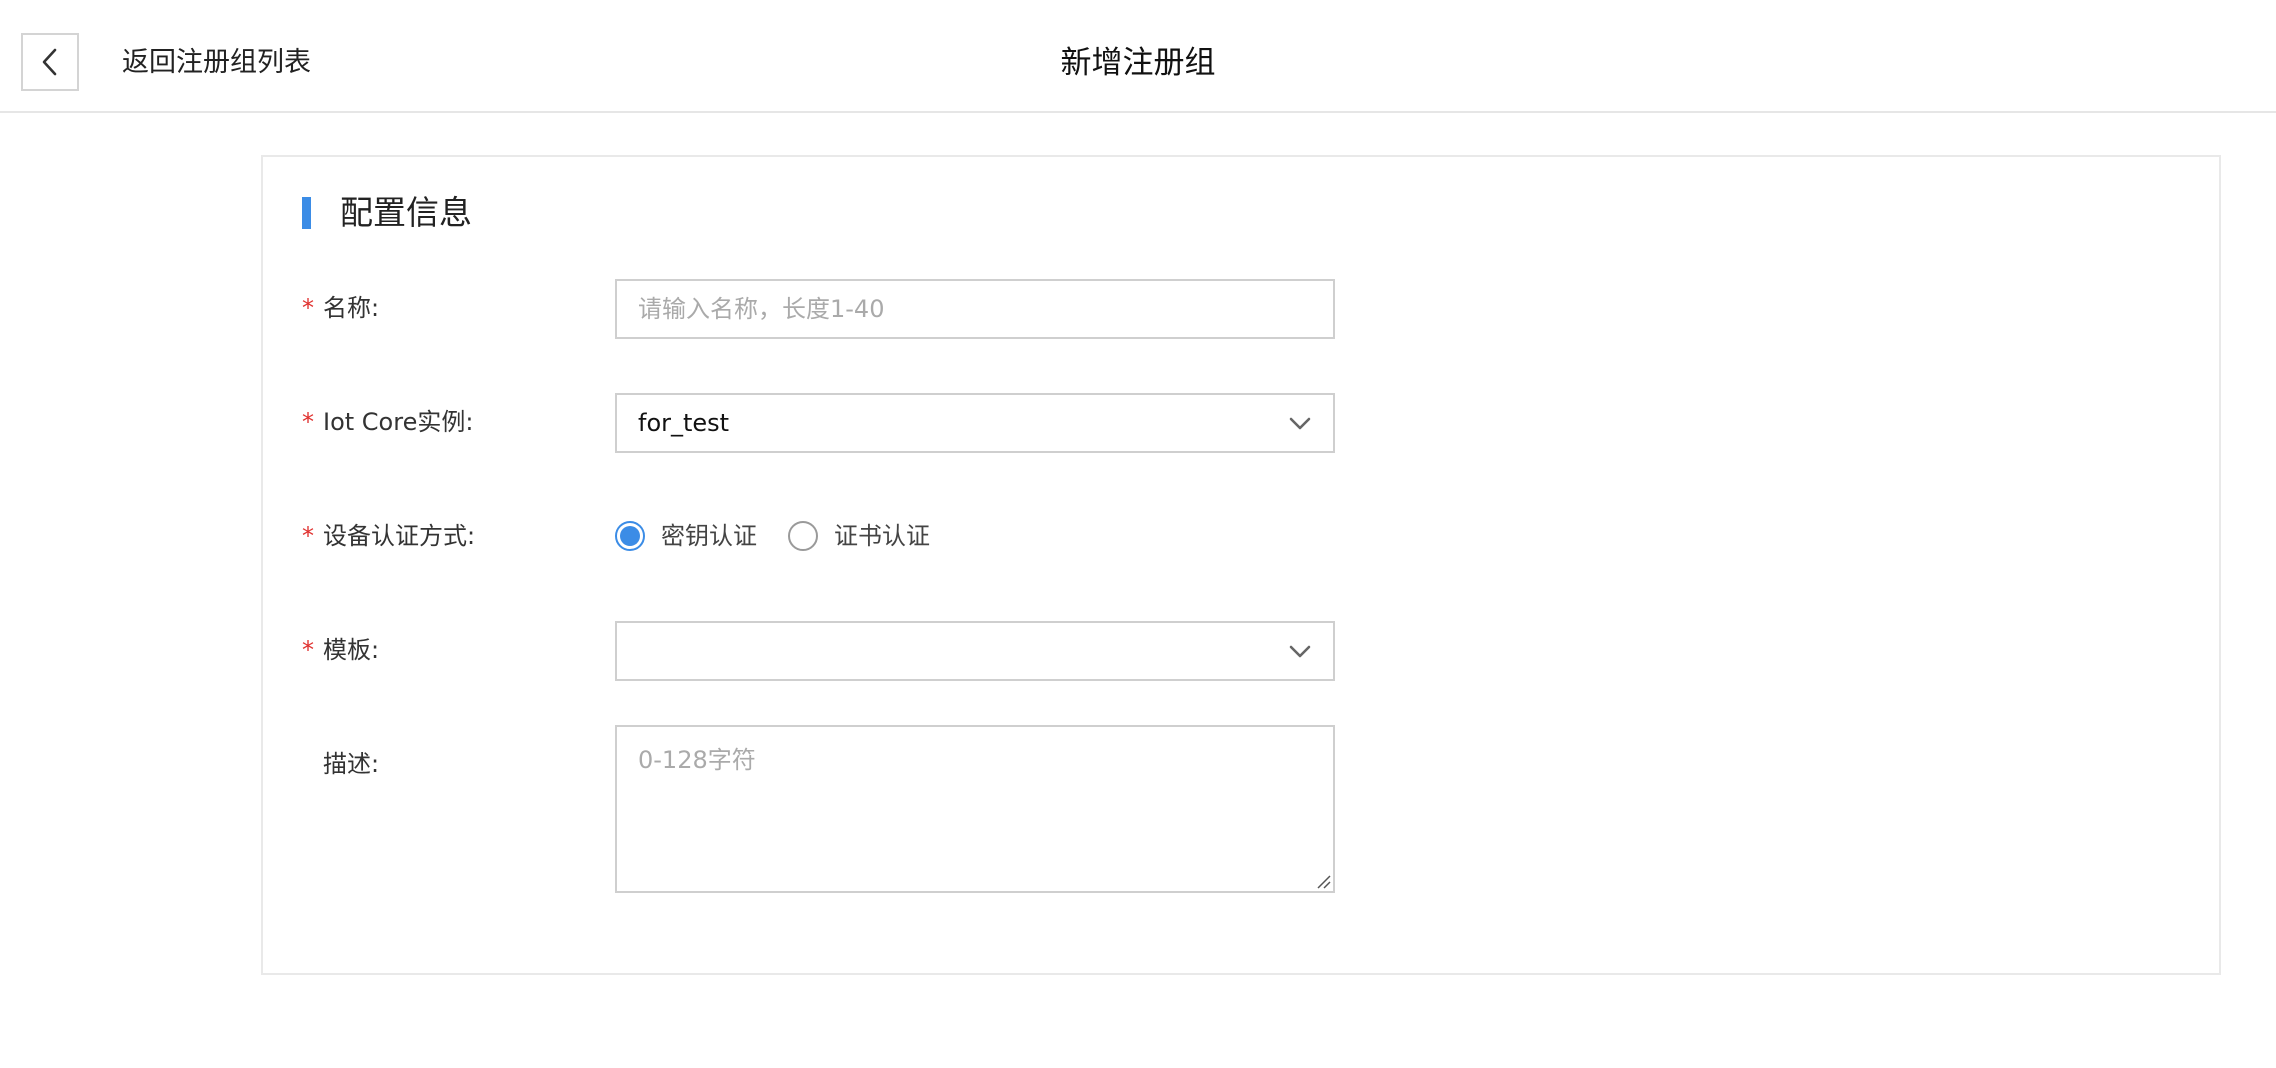 Image resolution: width=2276 pixels, height=1068 pixels. I want to click on template-label: * 模板:, so click(341, 650).